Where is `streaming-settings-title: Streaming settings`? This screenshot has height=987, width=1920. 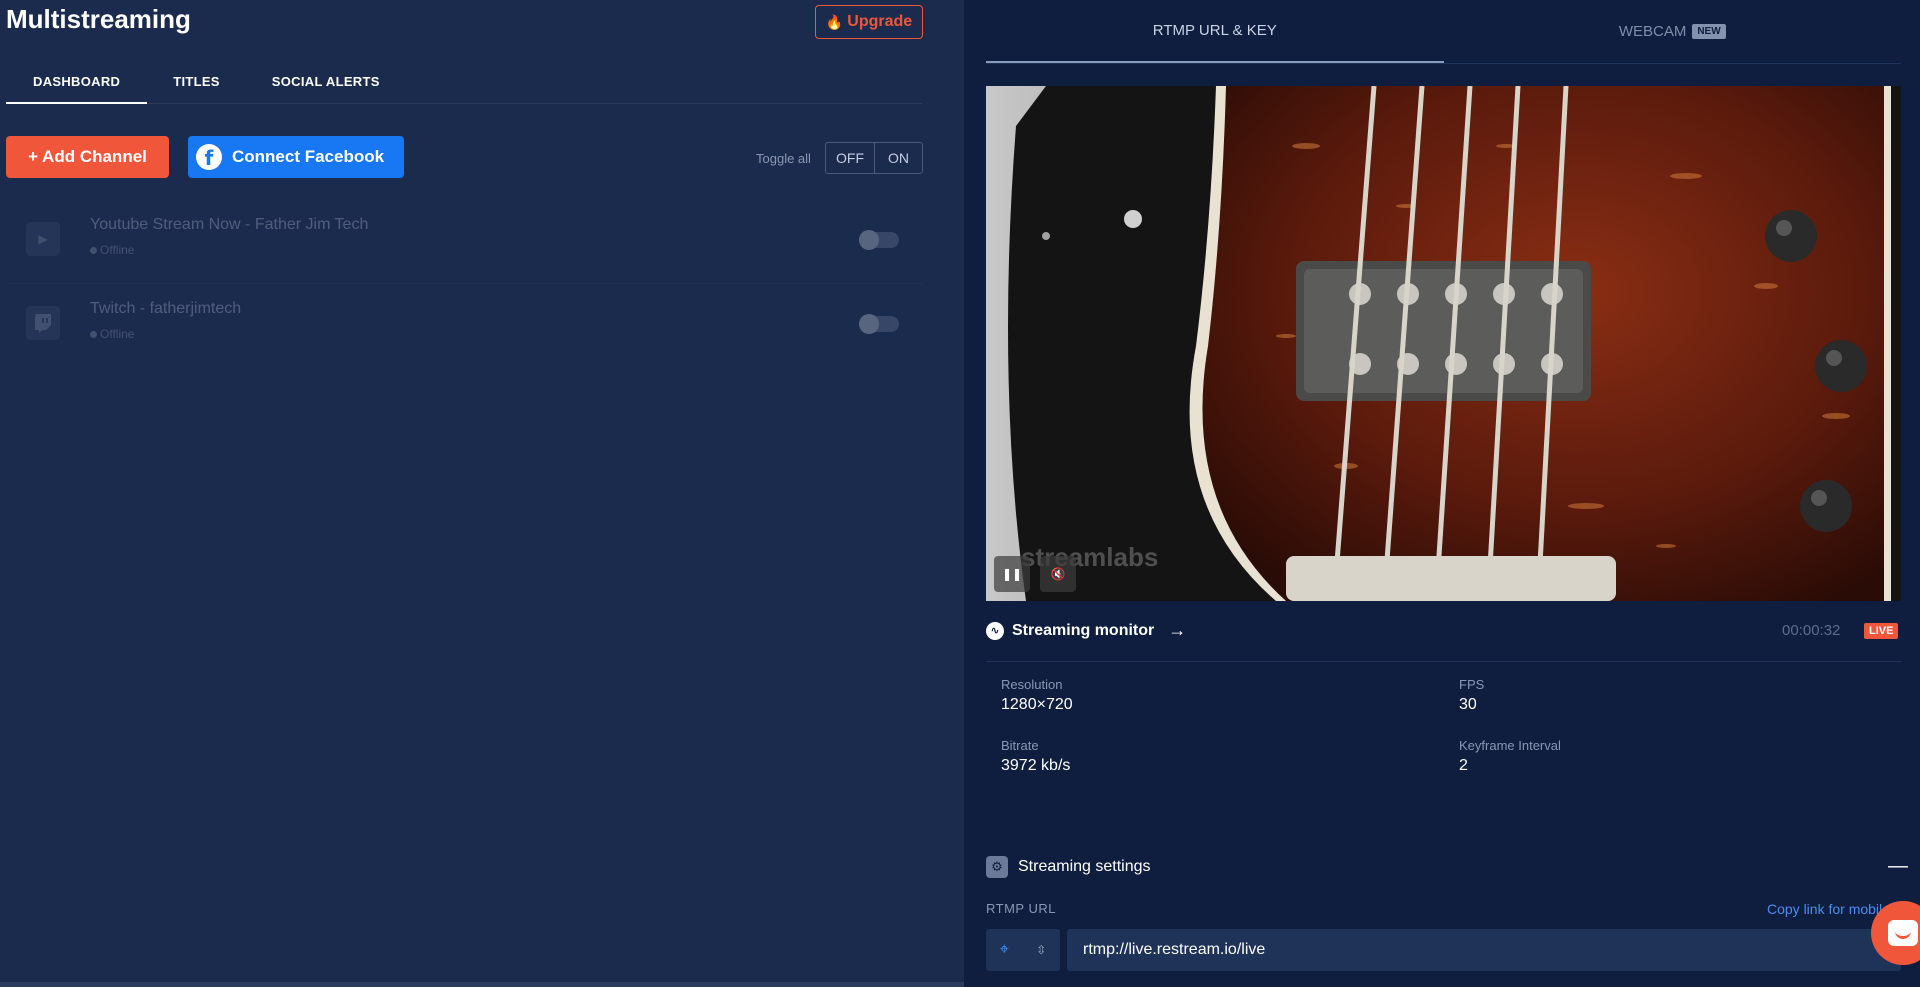 streaming-settings-title: Streaming settings is located at coordinates (1084, 866).